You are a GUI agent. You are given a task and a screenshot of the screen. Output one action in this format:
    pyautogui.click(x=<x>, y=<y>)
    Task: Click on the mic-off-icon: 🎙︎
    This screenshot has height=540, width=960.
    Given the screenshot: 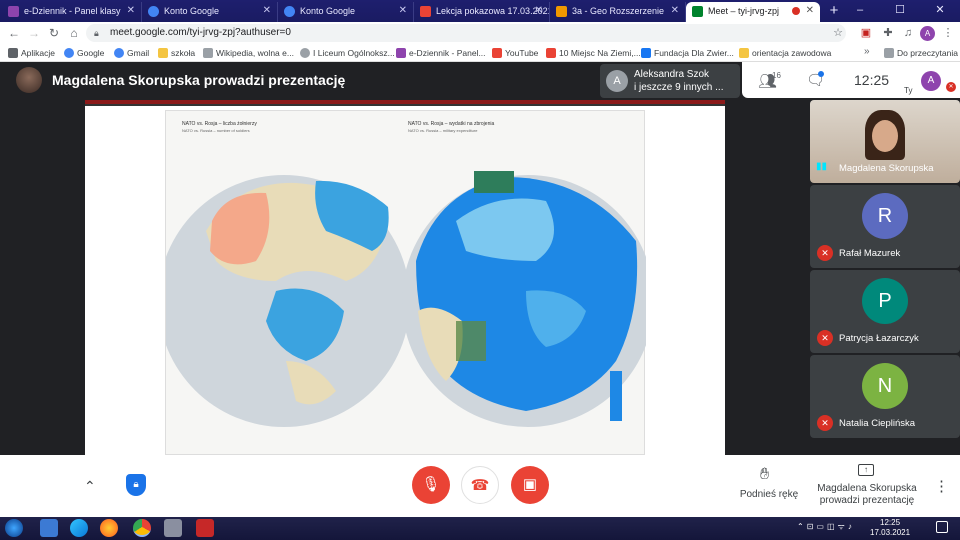 What is the action you would take?
    pyautogui.click(x=431, y=484)
    